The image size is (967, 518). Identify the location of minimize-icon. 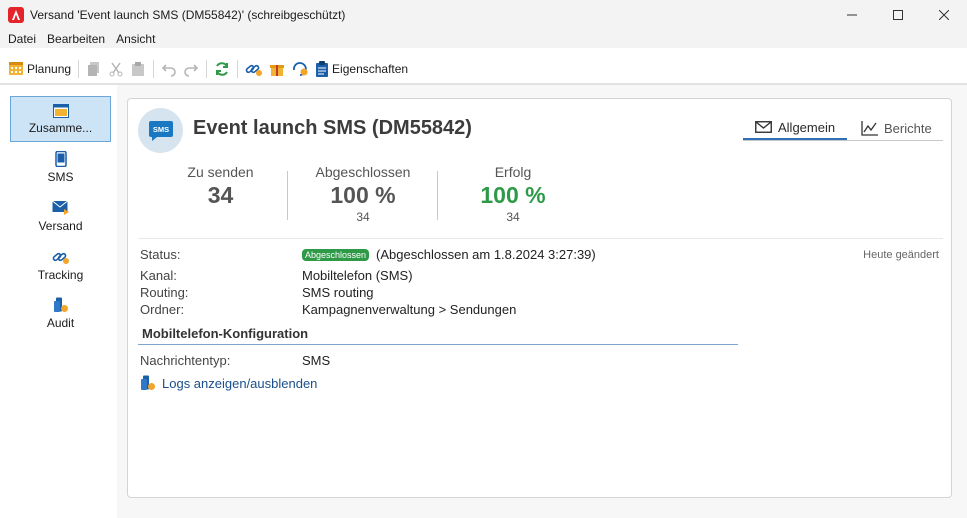
(852, 15).